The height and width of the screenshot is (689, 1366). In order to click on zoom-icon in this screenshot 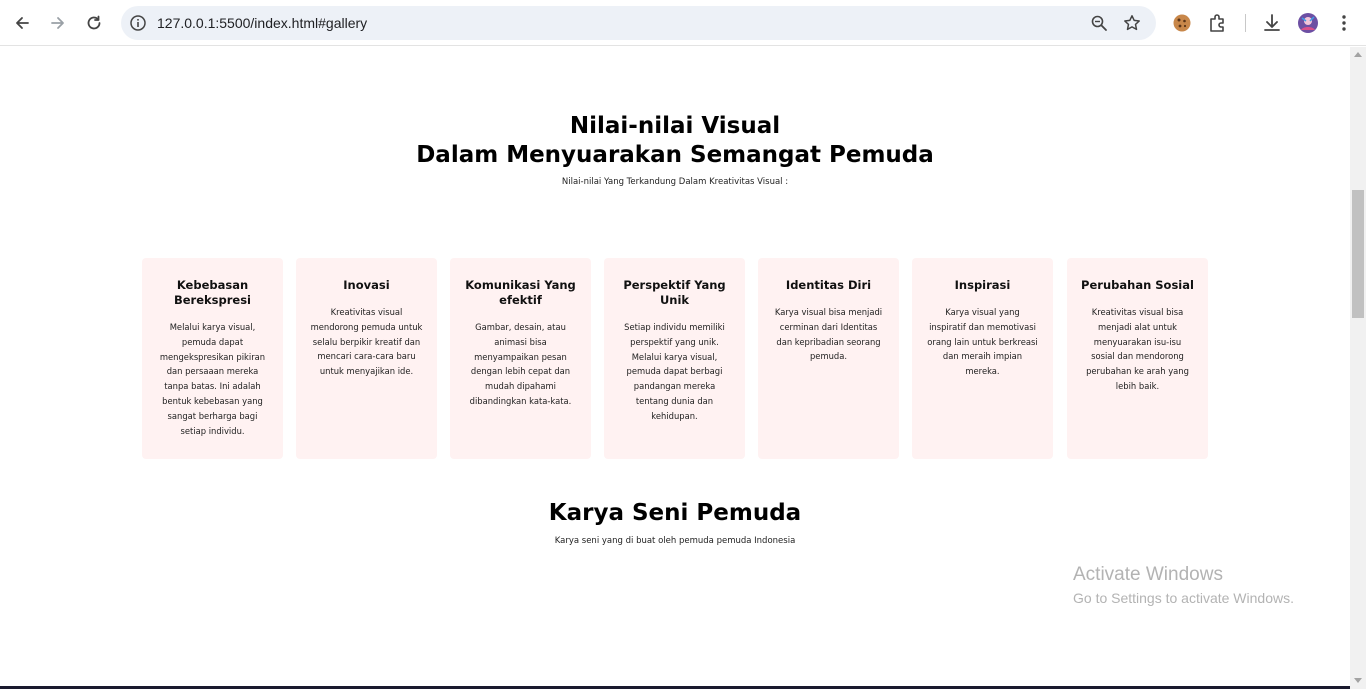, I will do `click(1099, 23)`.